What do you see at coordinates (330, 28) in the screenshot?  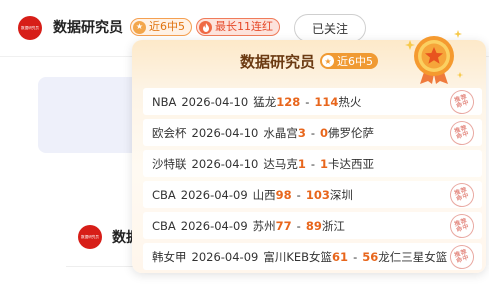 I see `follow-button: 已关注` at bounding box center [330, 28].